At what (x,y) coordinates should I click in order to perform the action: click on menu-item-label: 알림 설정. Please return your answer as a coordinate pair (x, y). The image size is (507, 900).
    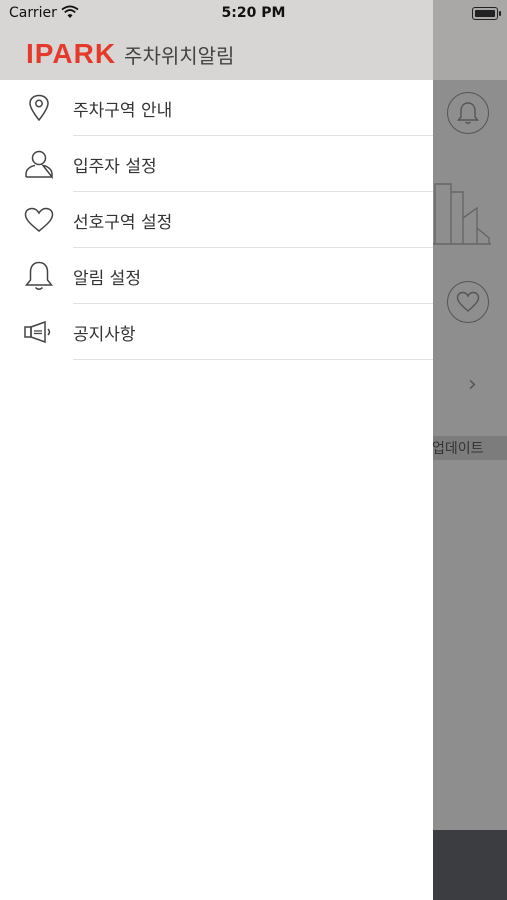
    Looking at the image, I should click on (107, 279).